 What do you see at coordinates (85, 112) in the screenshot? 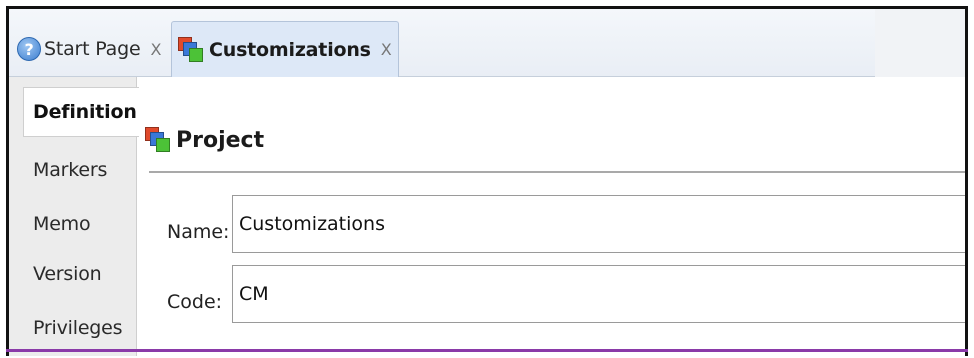
I see `side-tab-definition: Definition` at bounding box center [85, 112].